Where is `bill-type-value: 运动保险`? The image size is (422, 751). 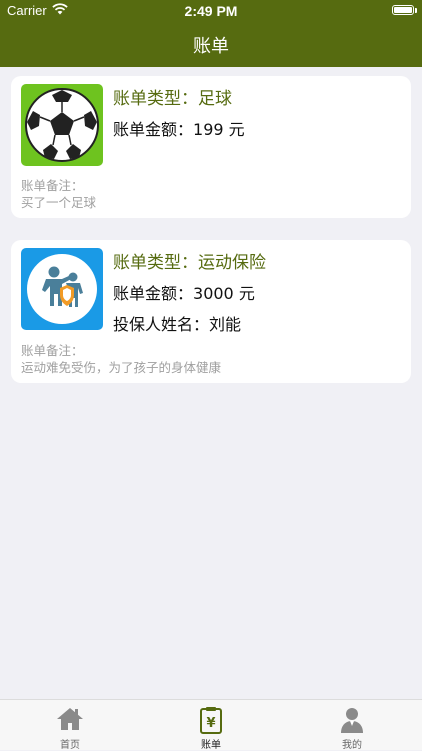
bill-type-value: 运动保险 is located at coordinates (232, 263).